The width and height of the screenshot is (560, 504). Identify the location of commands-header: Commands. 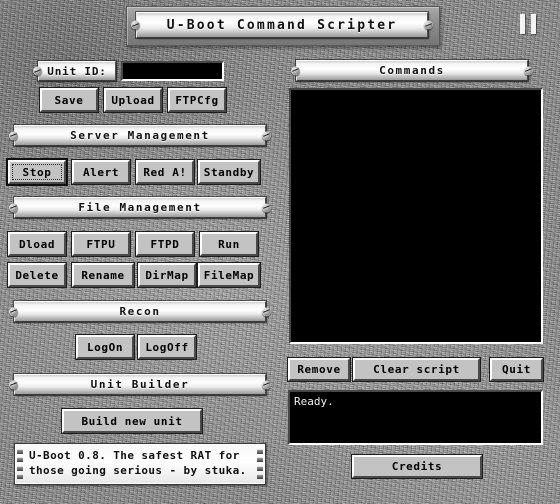
(412, 70).